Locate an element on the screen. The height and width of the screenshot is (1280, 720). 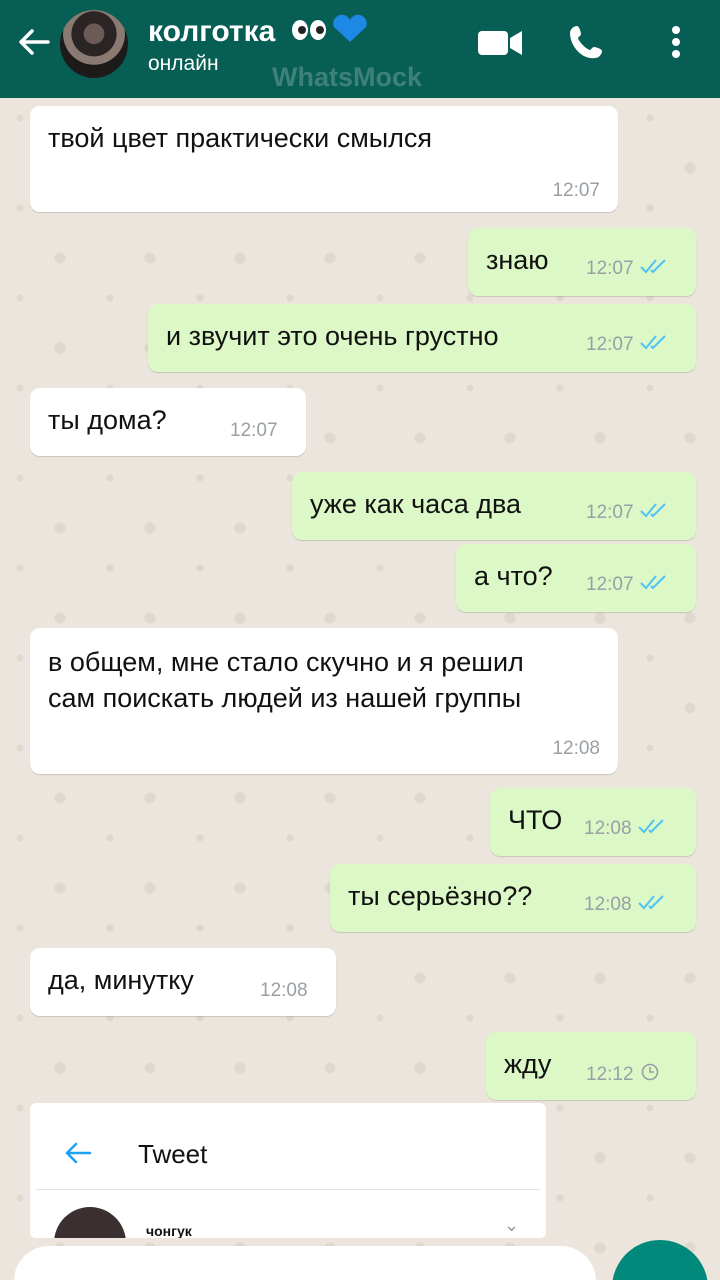
contact-avatar is located at coordinates (94, 44).